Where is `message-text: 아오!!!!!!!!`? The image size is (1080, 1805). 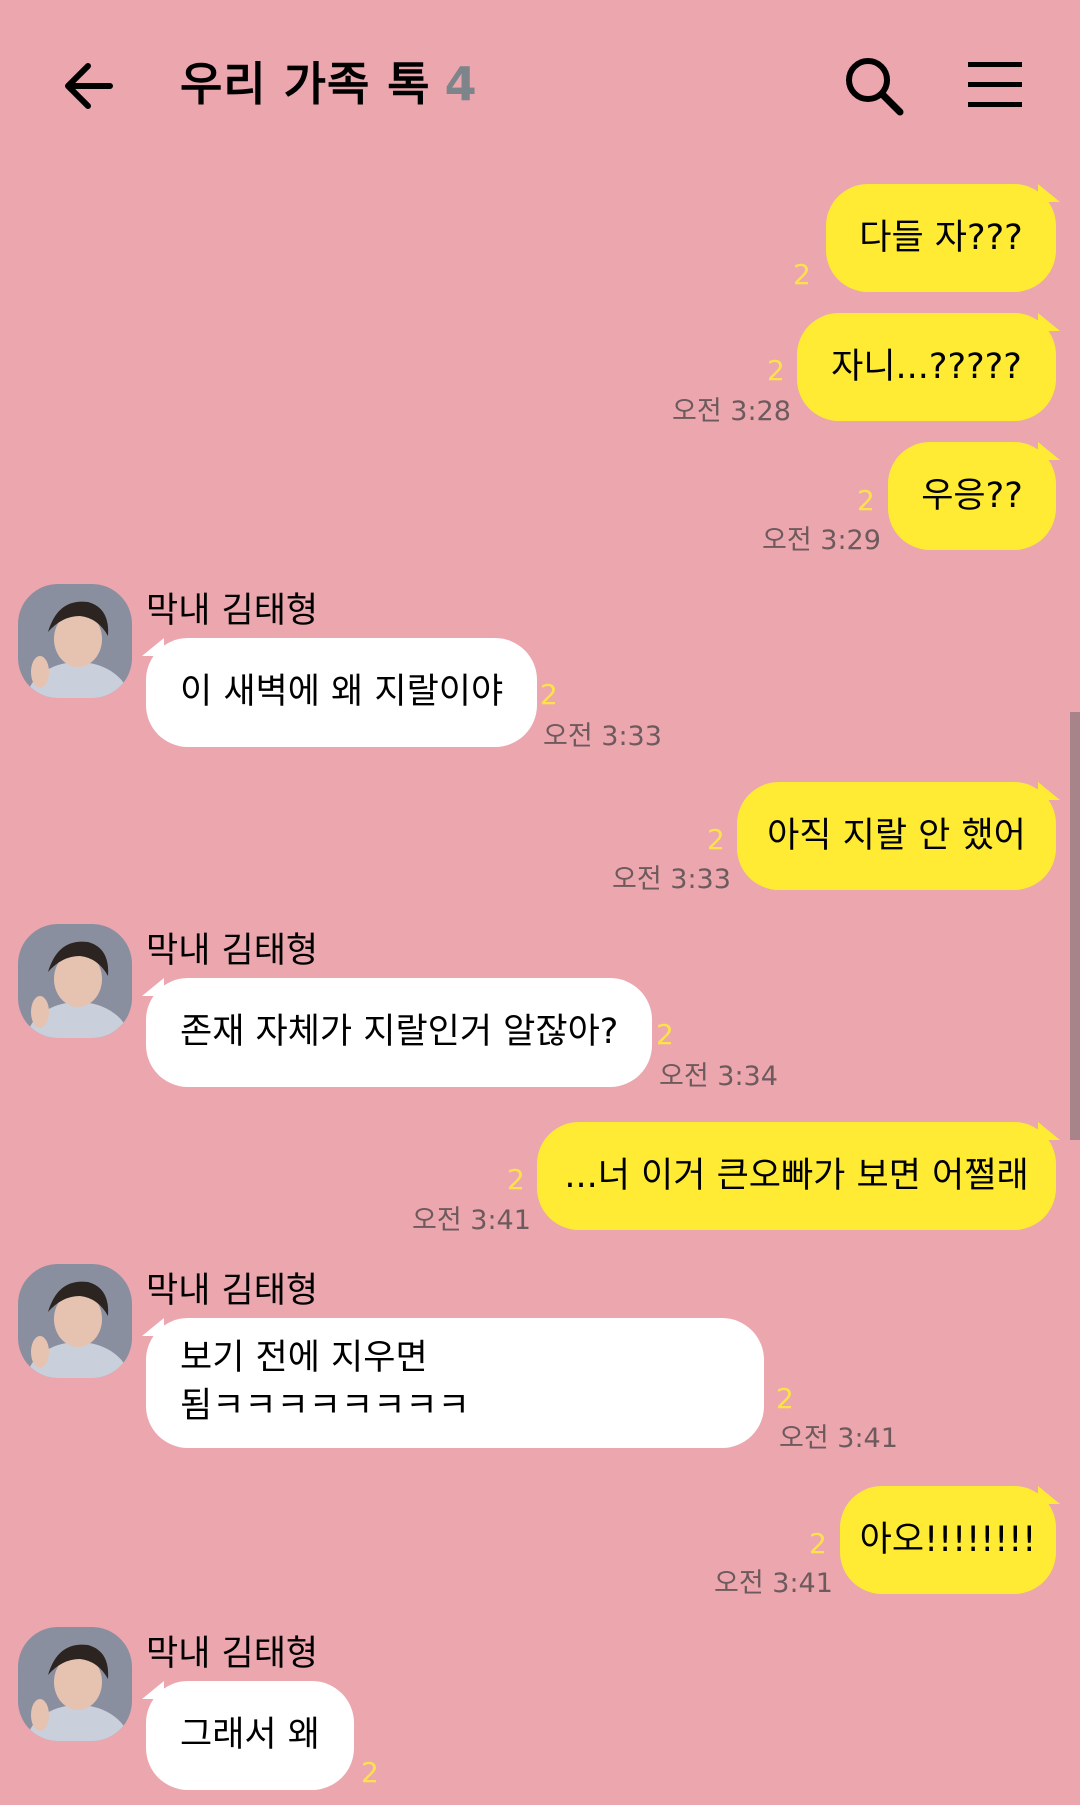 message-text: 아오!!!!!!!! is located at coordinates (948, 1540).